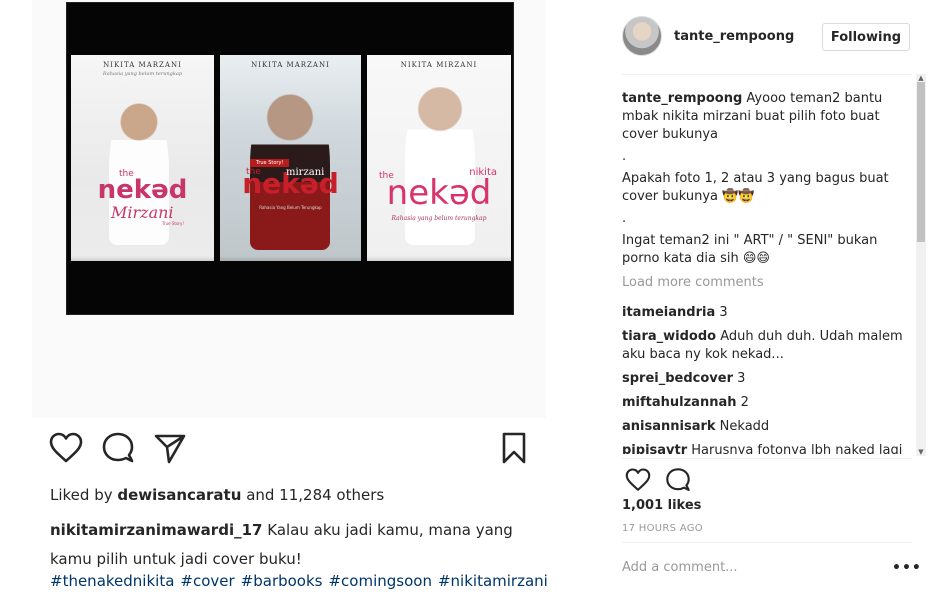 The image size is (928, 595). Describe the element at coordinates (156, 530) in the screenshot. I see `caption-user-link: nikitamirzanimawardi_17` at that location.